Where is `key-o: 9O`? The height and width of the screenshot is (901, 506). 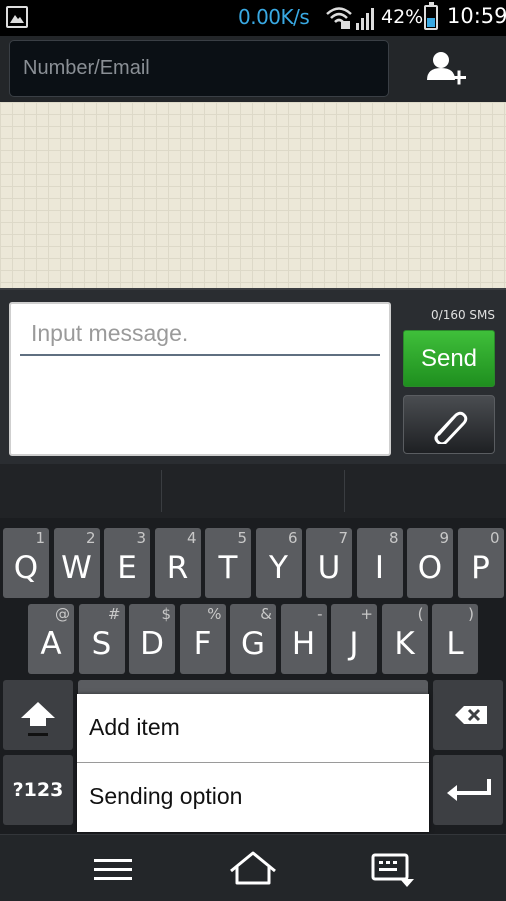
key-o: 9O is located at coordinates (430, 563).